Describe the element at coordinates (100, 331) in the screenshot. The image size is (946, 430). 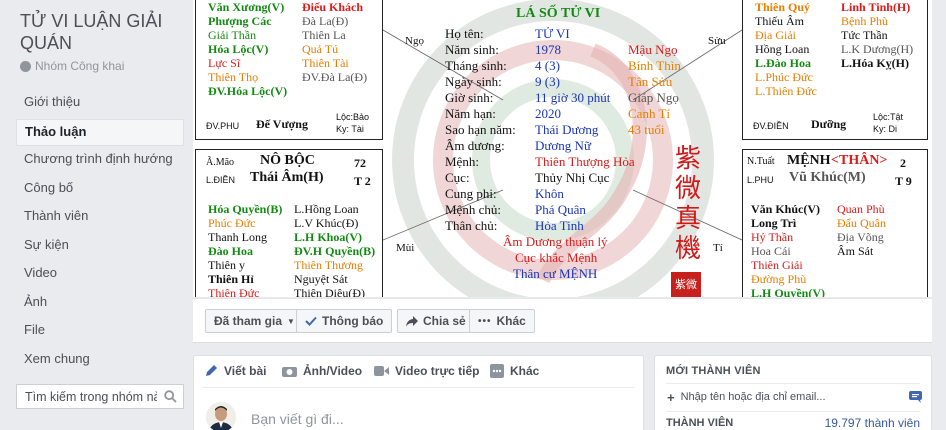
I see `nav-item-files: File` at that location.